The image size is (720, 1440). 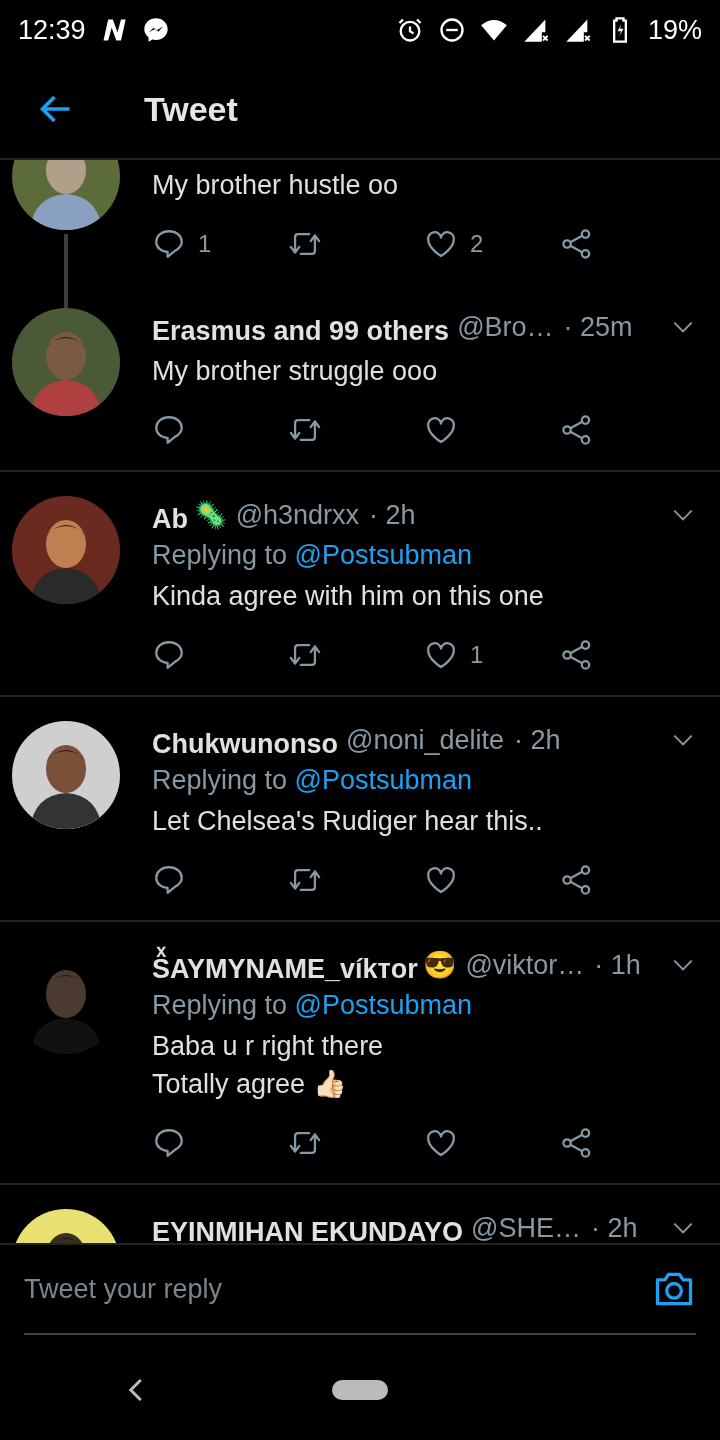 What do you see at coordinates (191, 109) in the screenshot?
I see `page-title: Tweet` at bounding box center [191, 109].